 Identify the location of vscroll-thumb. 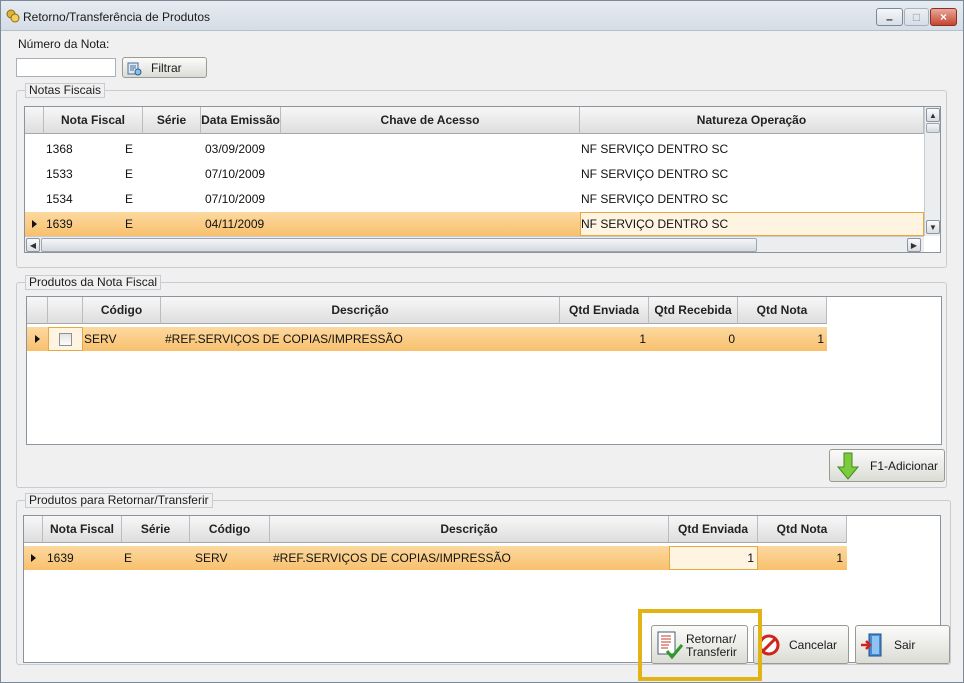
(933, 128).